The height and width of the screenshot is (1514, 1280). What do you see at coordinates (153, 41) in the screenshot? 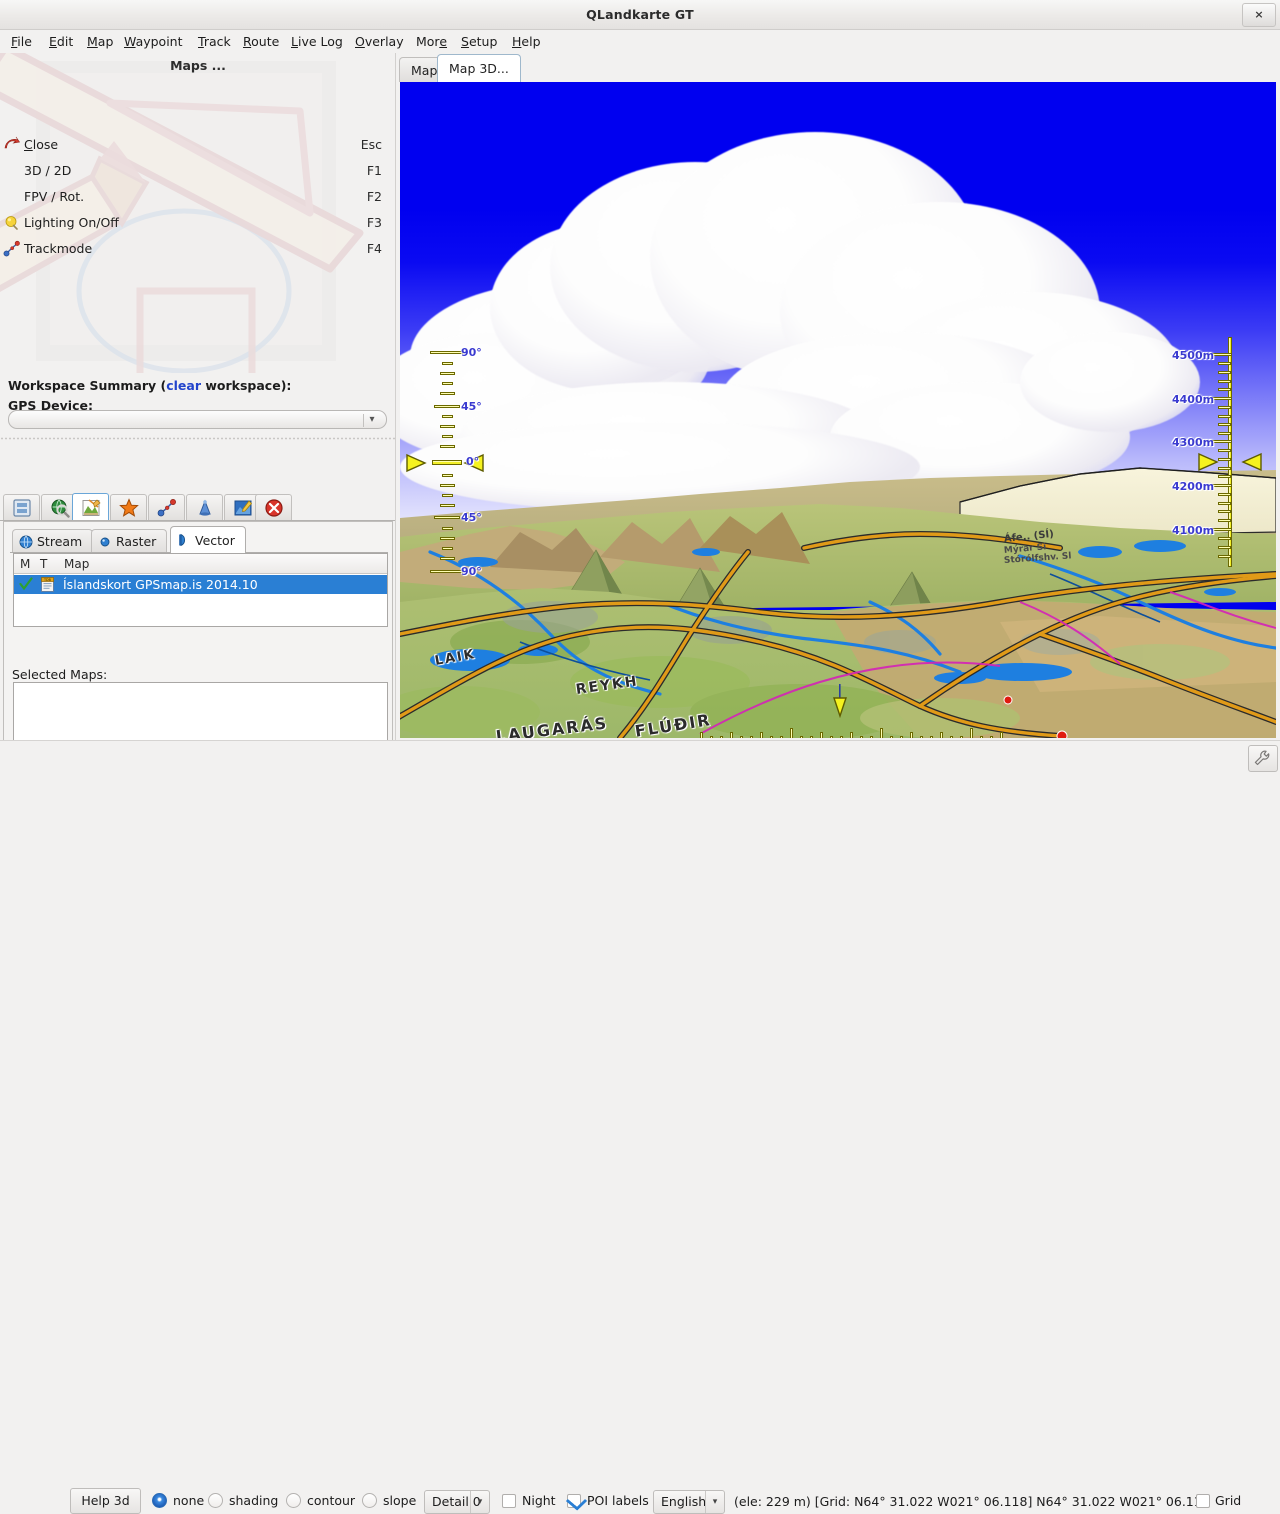
I see `menu-waypoint: Waypoint` at bounding box center [153, 41].